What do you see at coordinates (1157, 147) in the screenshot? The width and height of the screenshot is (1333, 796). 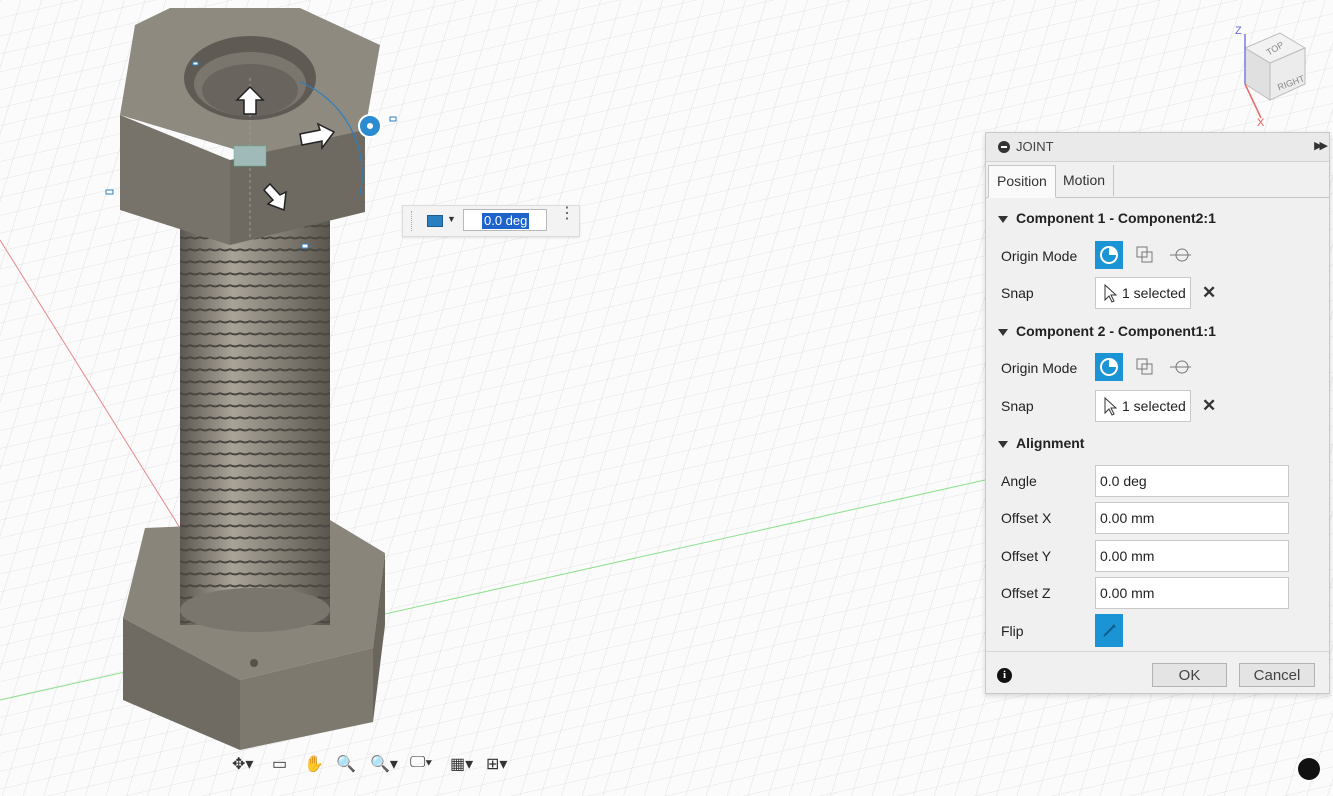 I see `panel-header: JOINT ▶▶` at bounding box center [1157, 147].